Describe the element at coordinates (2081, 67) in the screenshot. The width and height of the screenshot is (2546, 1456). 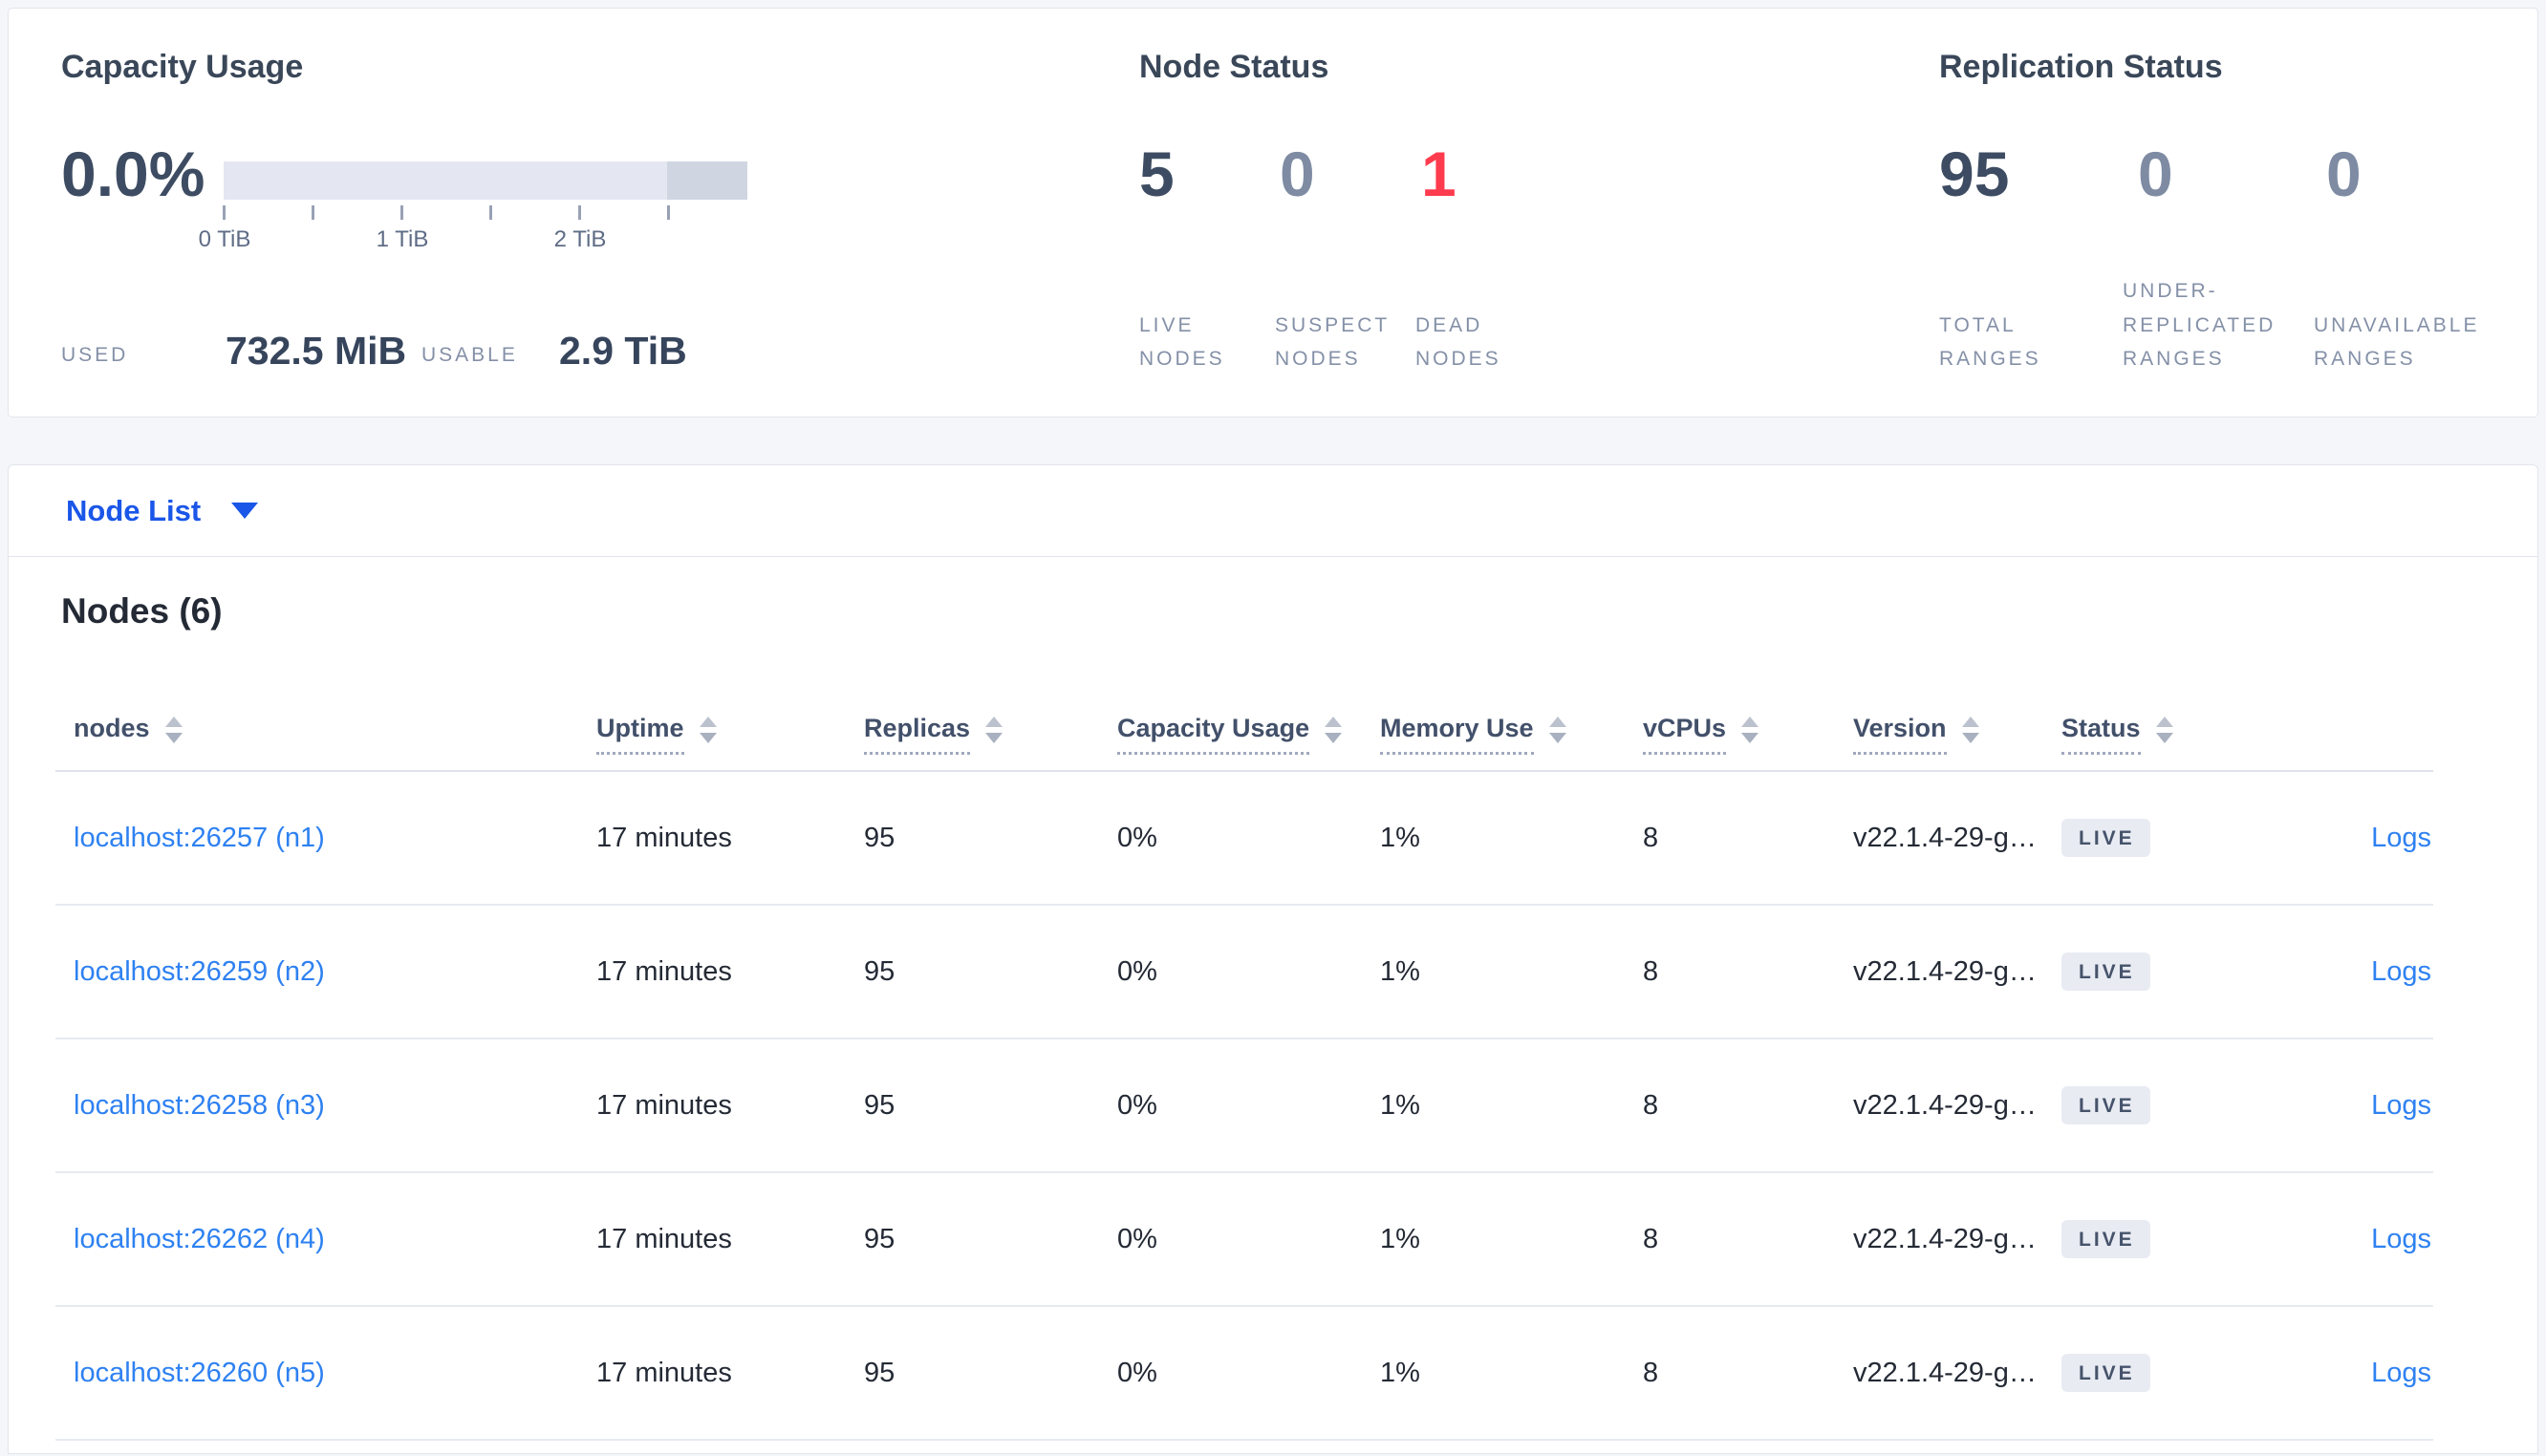
I see `replication-status-title: Replication Status` at that location.